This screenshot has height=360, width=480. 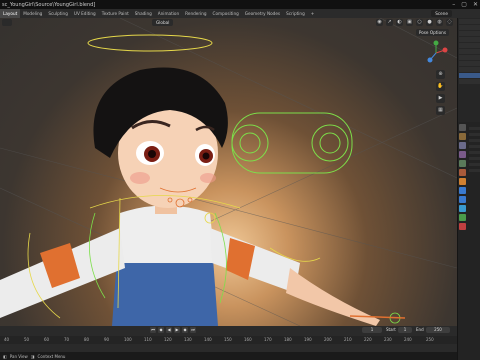 What do you see at coordinates (372, 330) in the screenshot?
I see `current-frame-field: 1` at bounding box center [372, 330].